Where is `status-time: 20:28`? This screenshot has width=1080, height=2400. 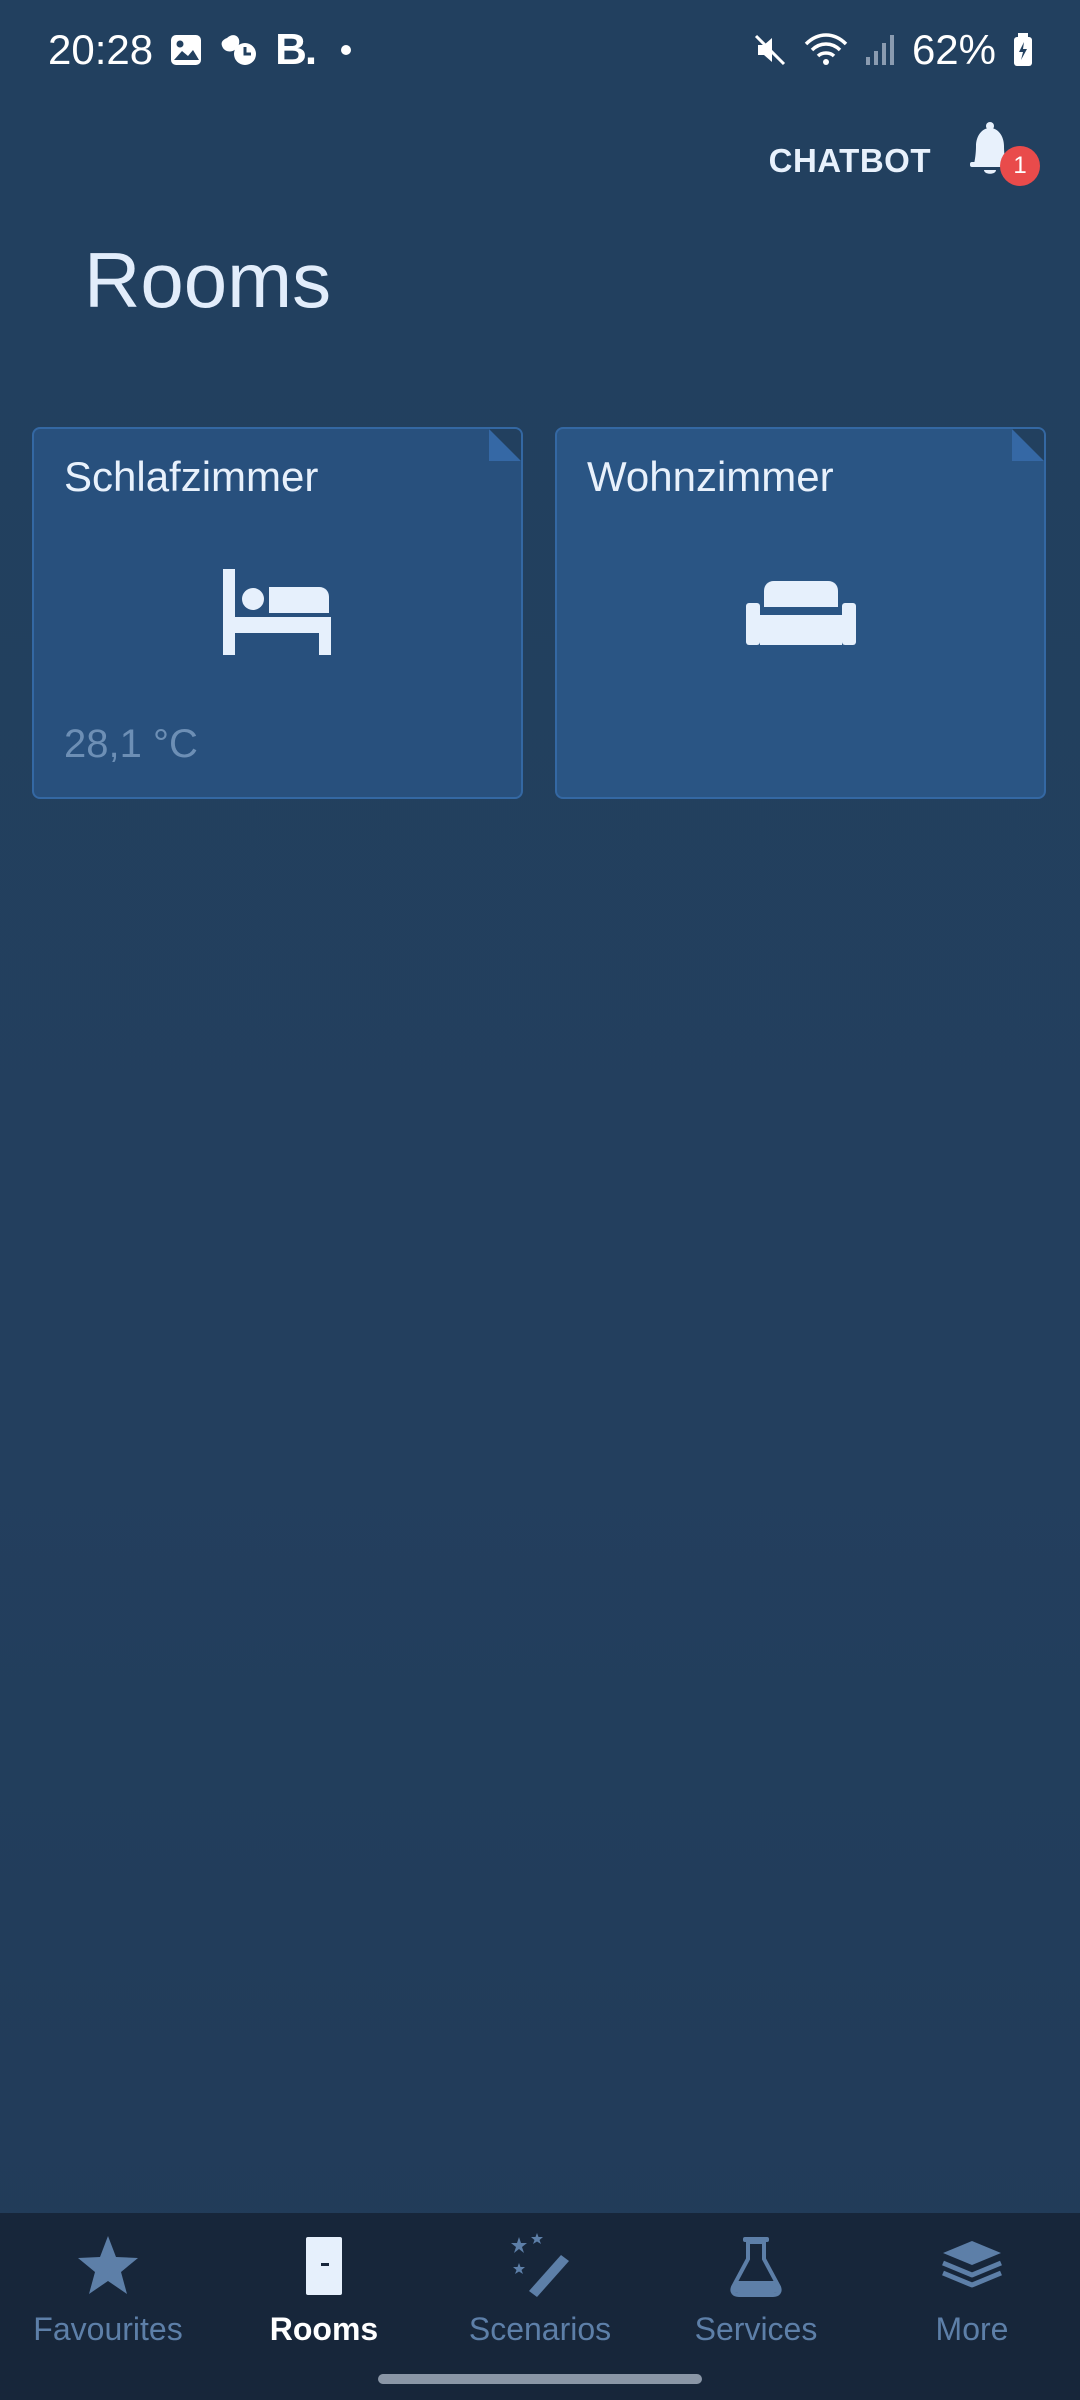 status-time: 20:28 is located at coordinates (101, 49).